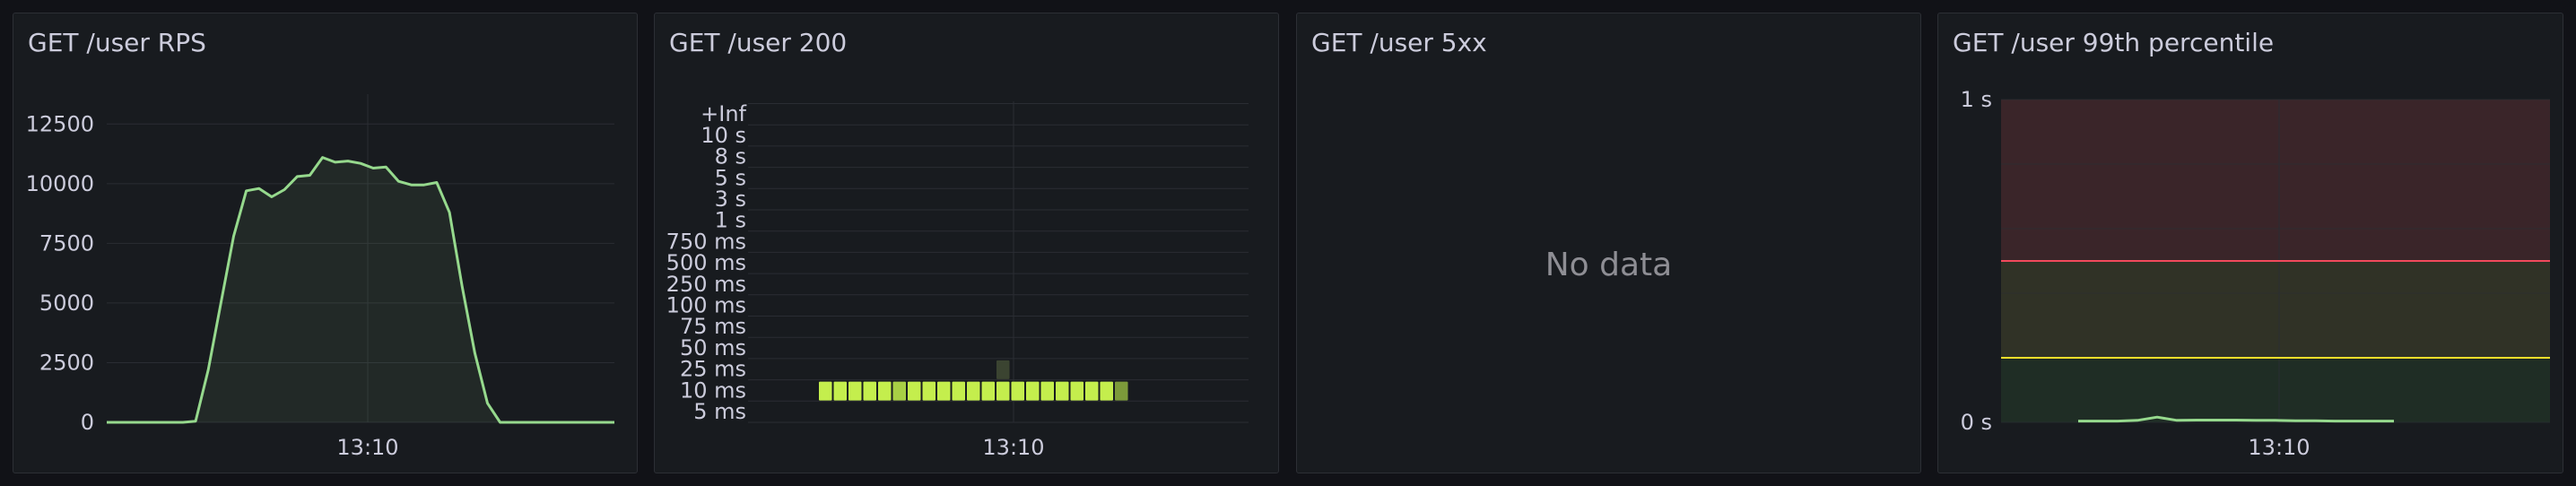 The image size is (2576, 486). What do you see at coordinates (60, 183) in the screenshot?
I see `y-tick-label: 10000` at bounding box center [60, 183].